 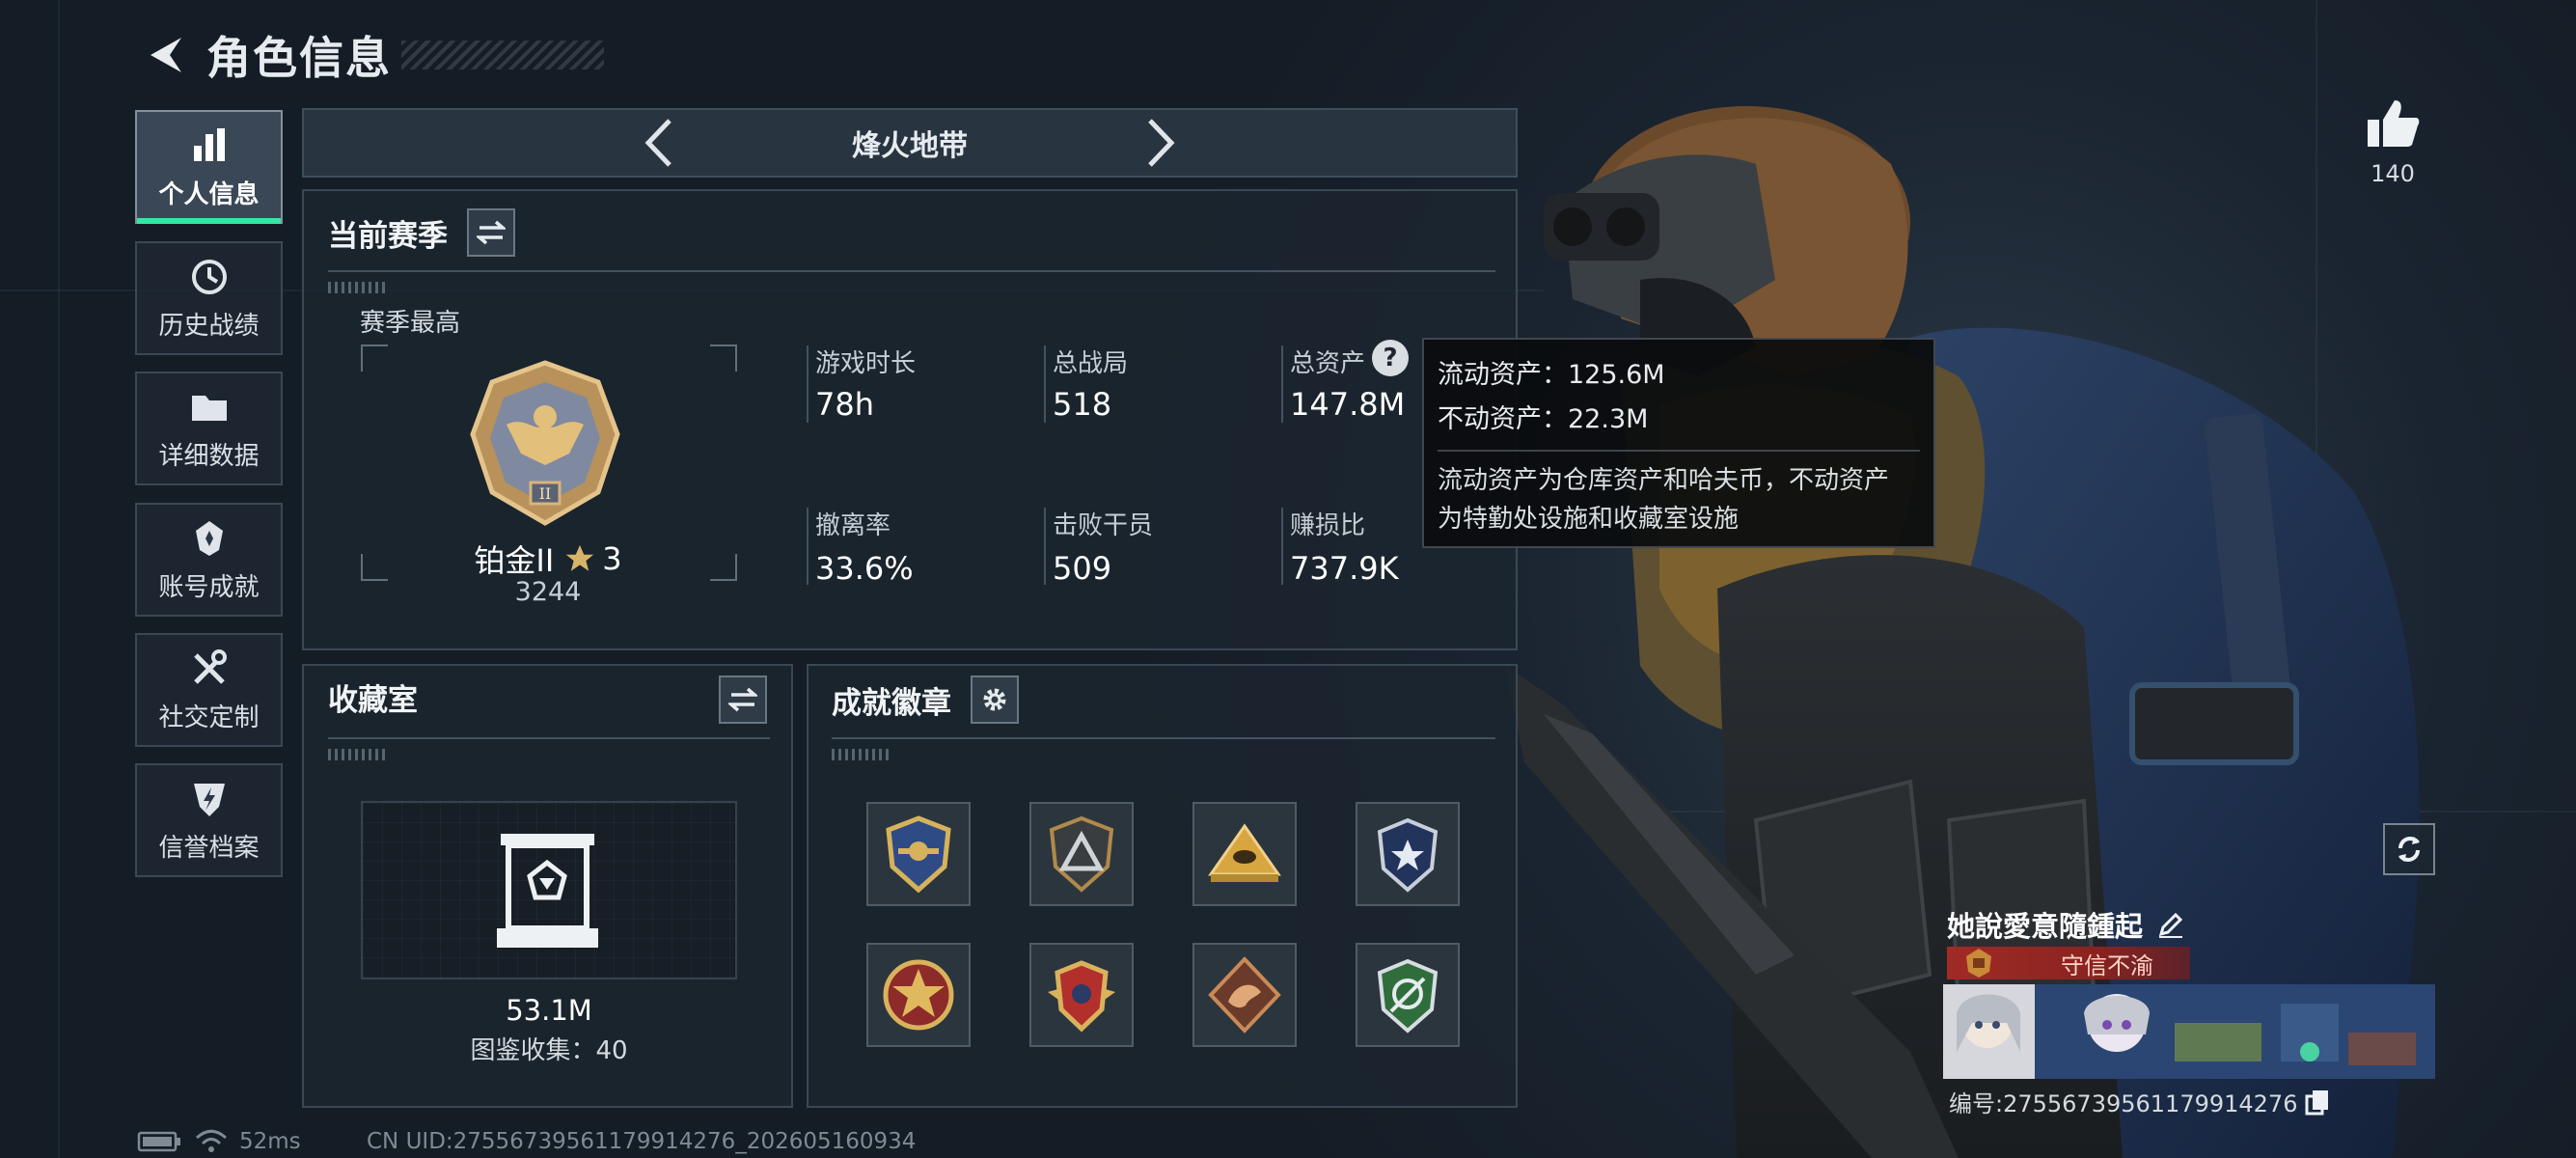 What do you see at coordinates (270, 1141) in the screenshot?
I see `ping-text: 52ms` at bounding box center [270, 1141].